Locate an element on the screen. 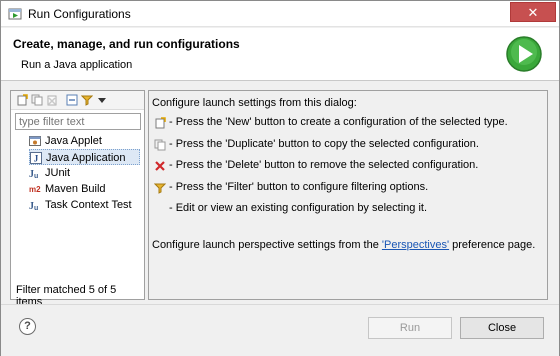  tree-item-label: Maven Build is located at coordinates (75, 189).